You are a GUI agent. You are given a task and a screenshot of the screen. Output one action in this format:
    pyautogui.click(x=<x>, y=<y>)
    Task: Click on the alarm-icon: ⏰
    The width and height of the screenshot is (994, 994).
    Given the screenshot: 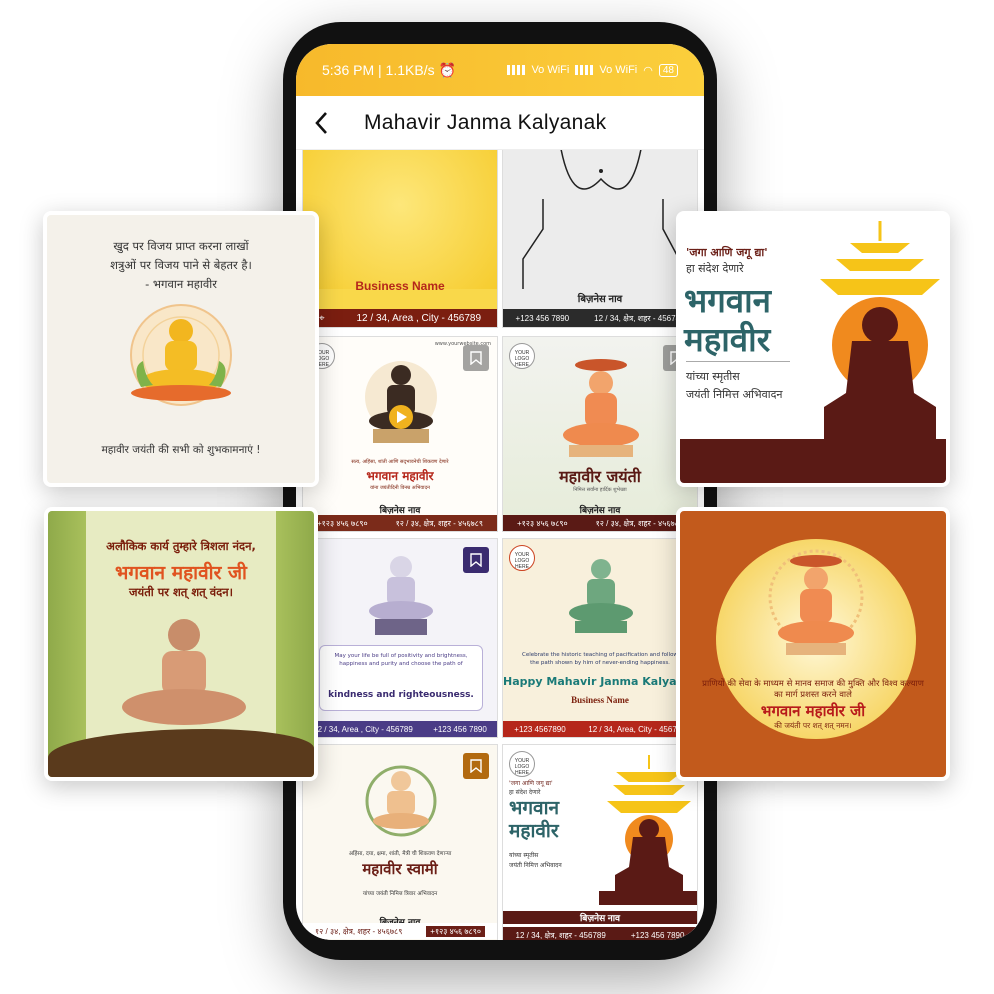 What is the action you would take?
    pyautogui.click(x=447, y=69)
    